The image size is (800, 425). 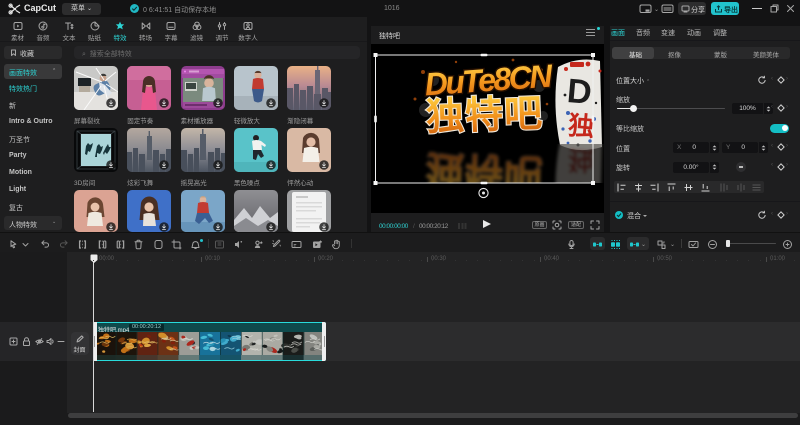 I want to click on svg-text: 独, so click(x=581, y=126).